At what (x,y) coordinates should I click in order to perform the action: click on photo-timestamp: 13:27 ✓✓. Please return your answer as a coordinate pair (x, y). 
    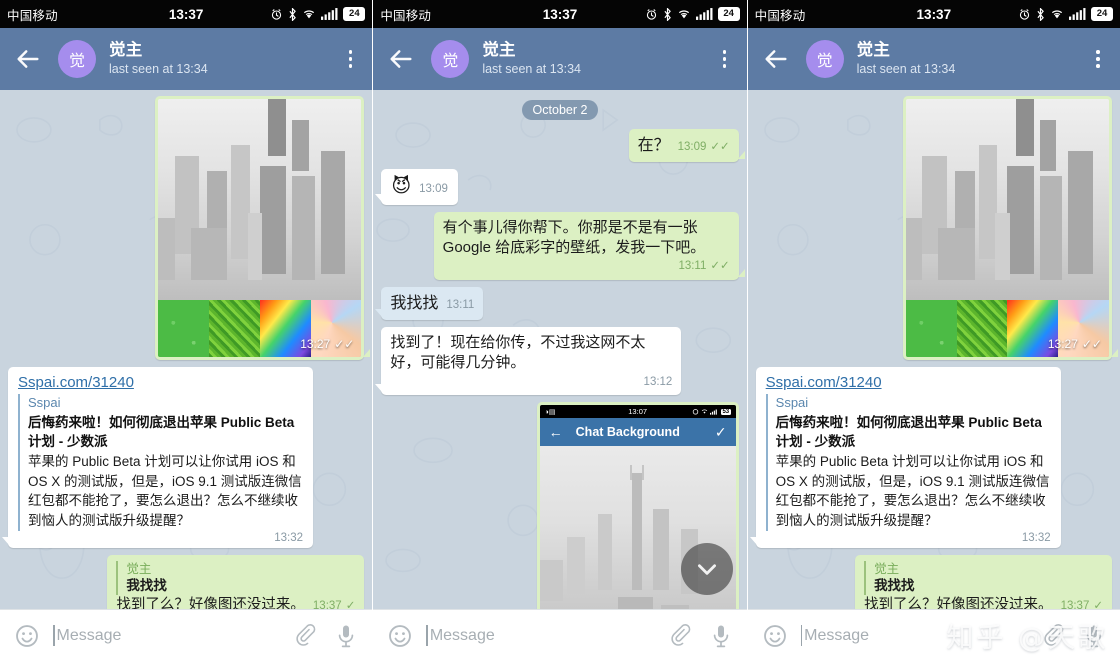
    Looking at the image, I should click on (1075, 344).